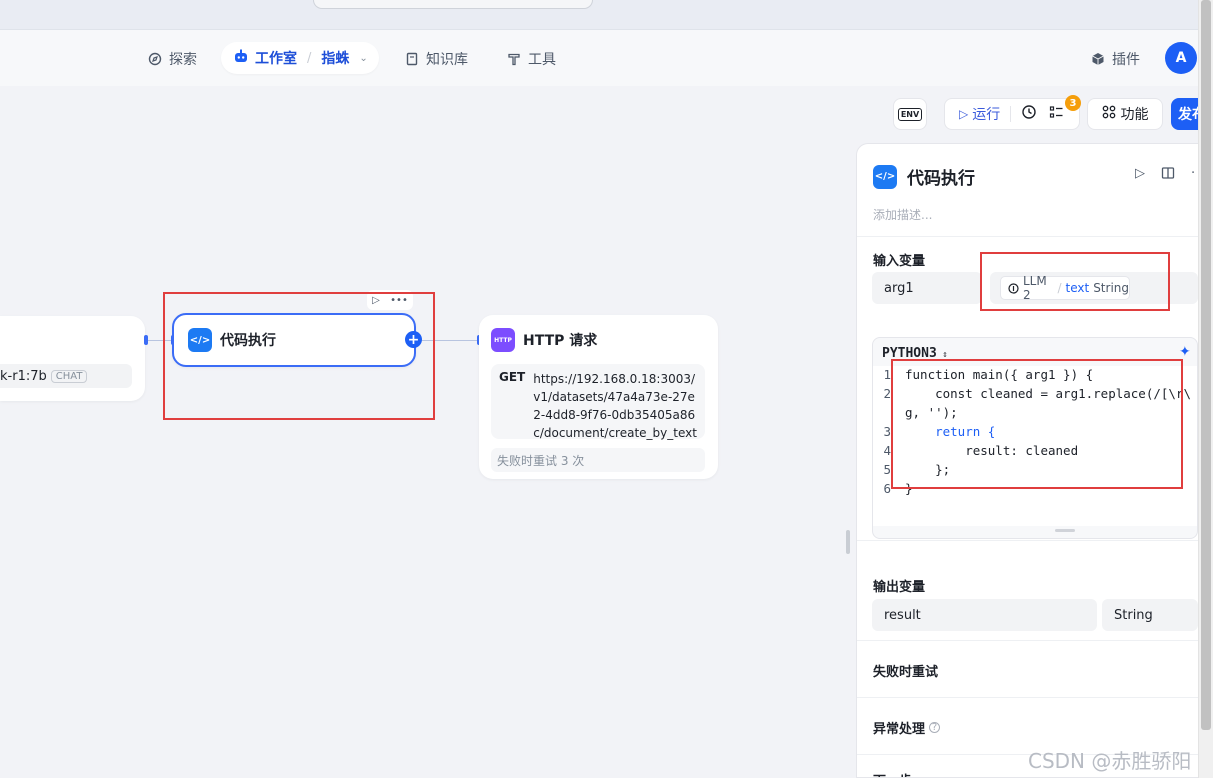 The width and height of the screenshot is (1213, 778). I want to click on grid-icon, so click(1109, 114).